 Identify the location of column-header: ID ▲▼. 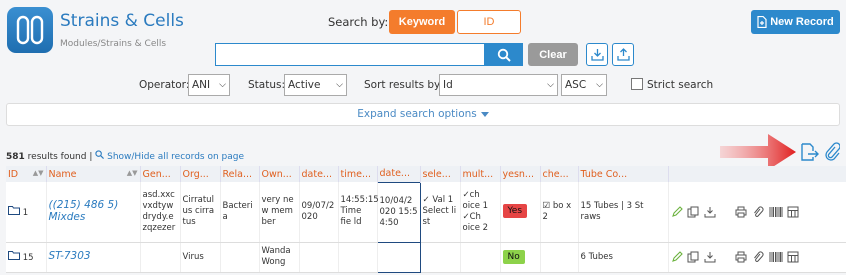
(26, 174).